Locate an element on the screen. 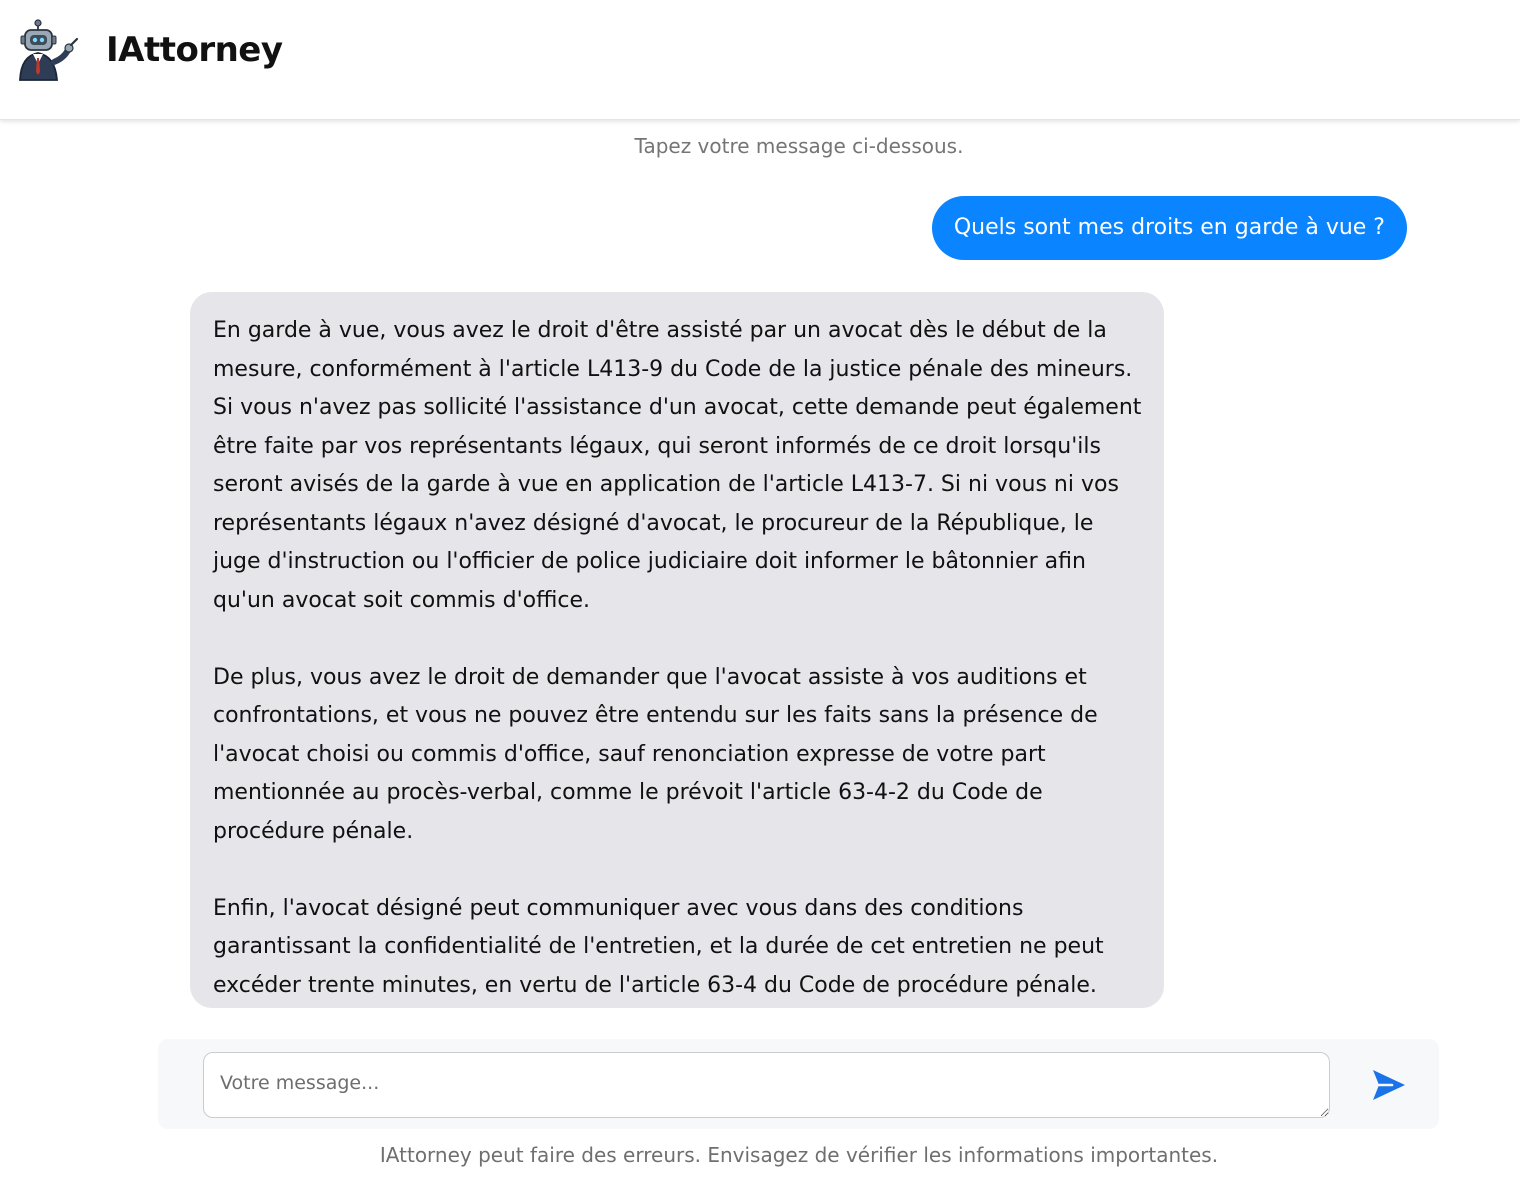 This screenshot has width=1520, height=1188. send-button is located at coordinates (1388, 1085).